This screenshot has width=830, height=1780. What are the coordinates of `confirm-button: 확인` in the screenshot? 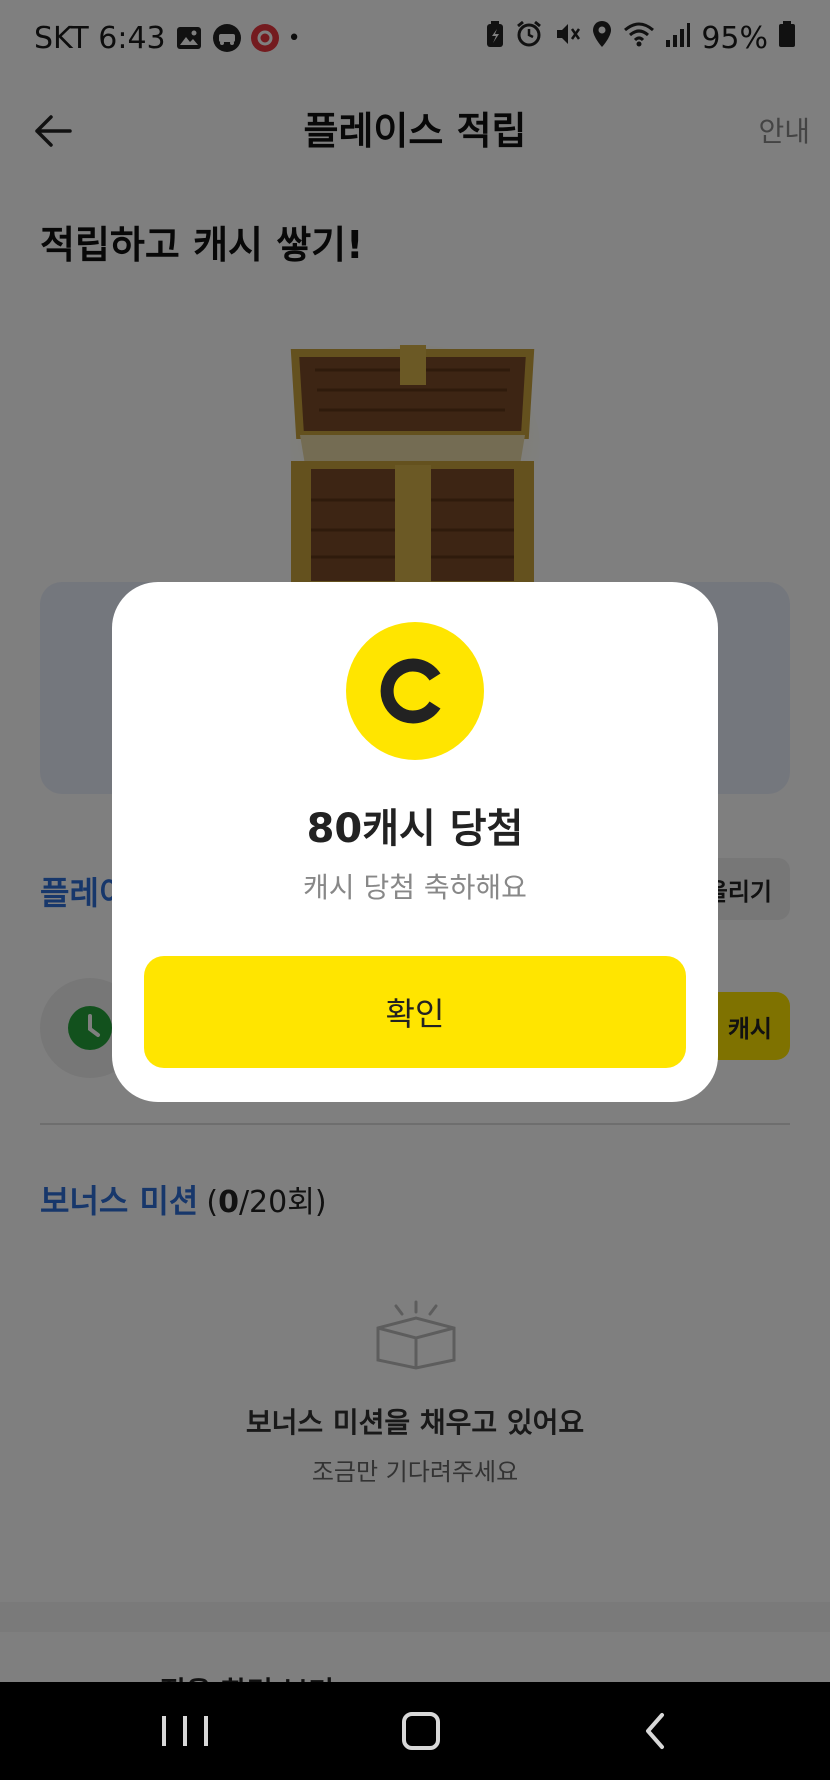 It's located at (415, 1012).